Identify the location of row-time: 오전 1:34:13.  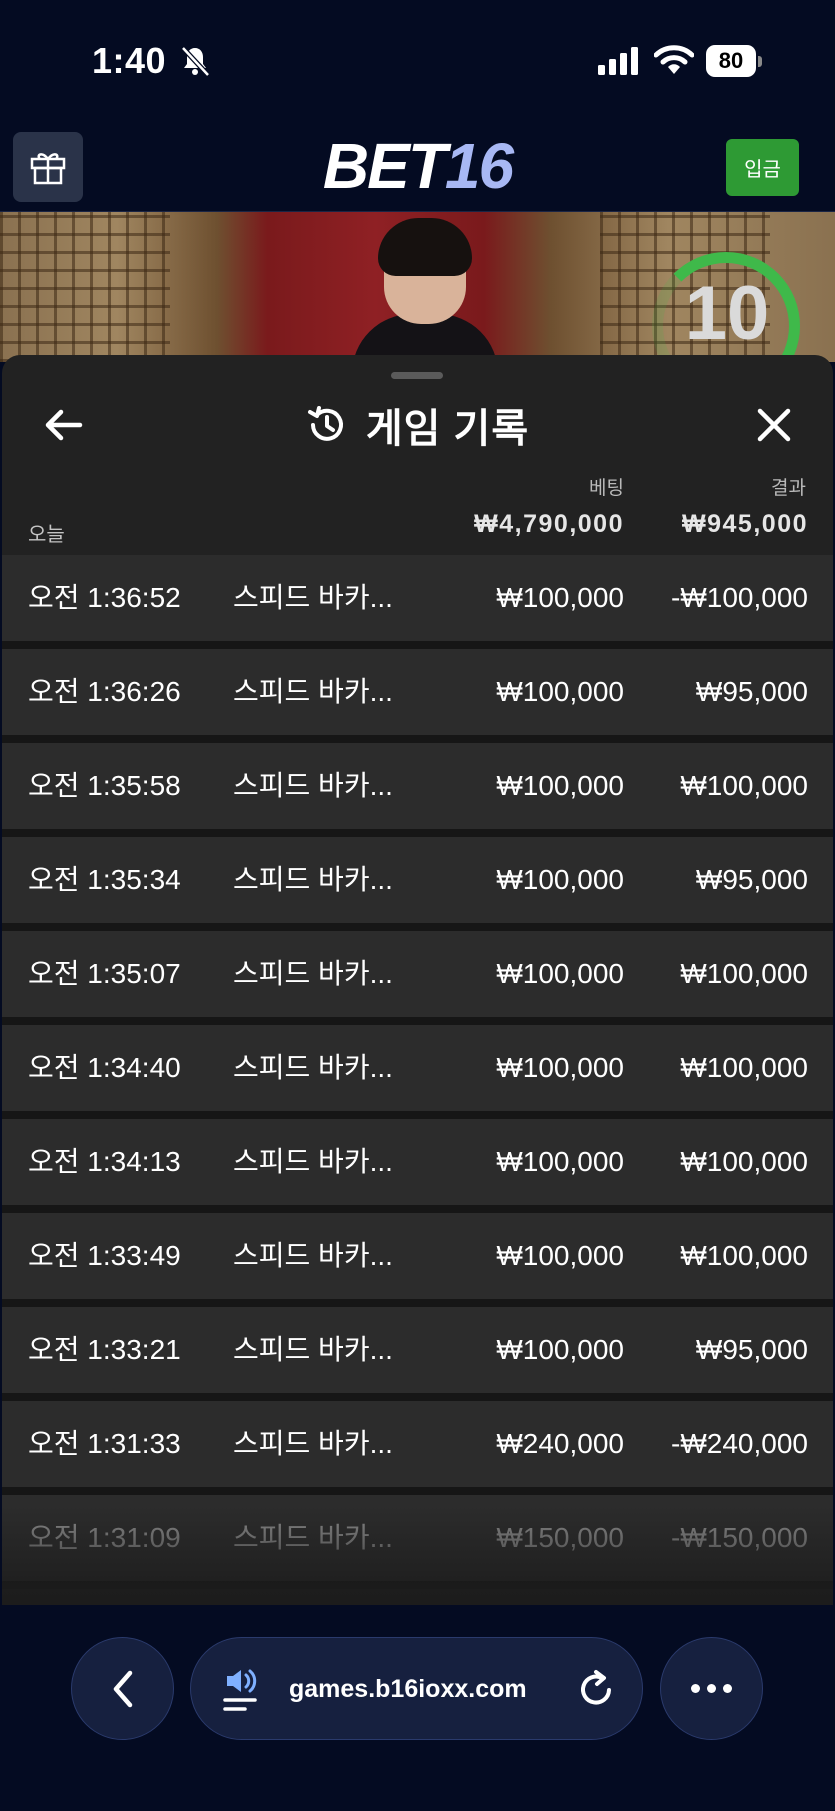
(104, 1161).